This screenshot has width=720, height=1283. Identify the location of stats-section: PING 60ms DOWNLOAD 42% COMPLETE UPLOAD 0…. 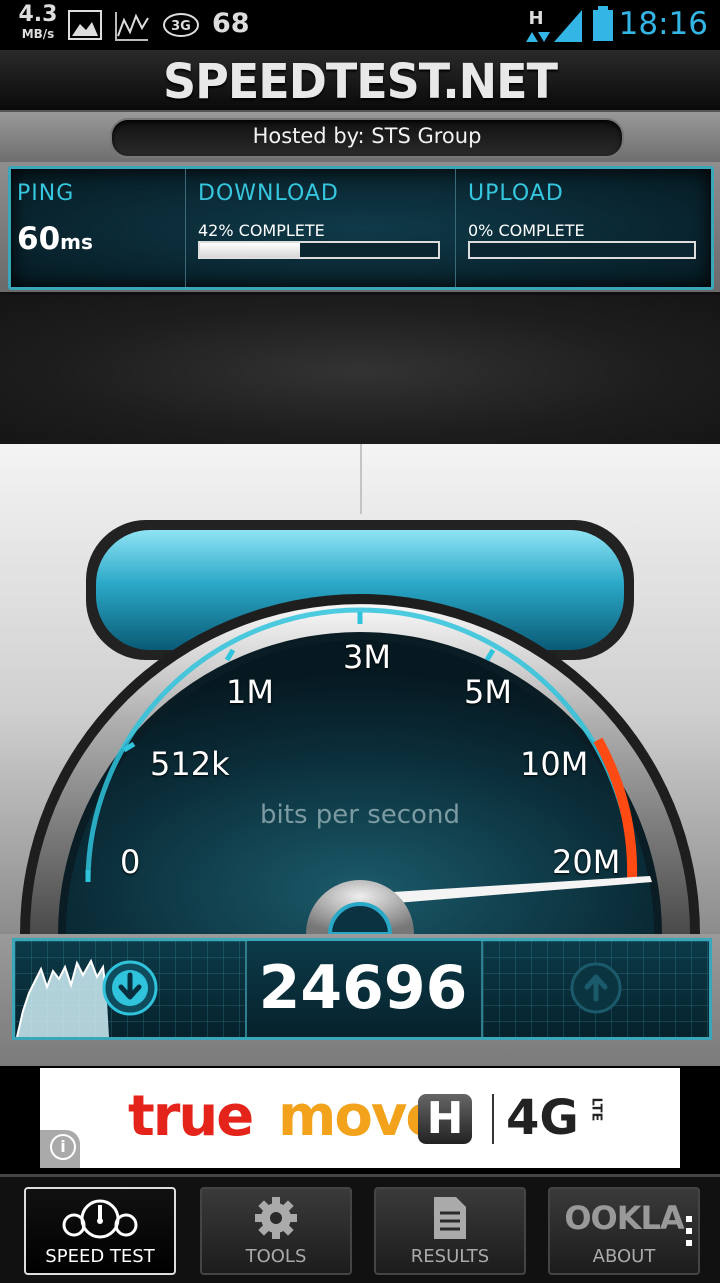
(360, 227).